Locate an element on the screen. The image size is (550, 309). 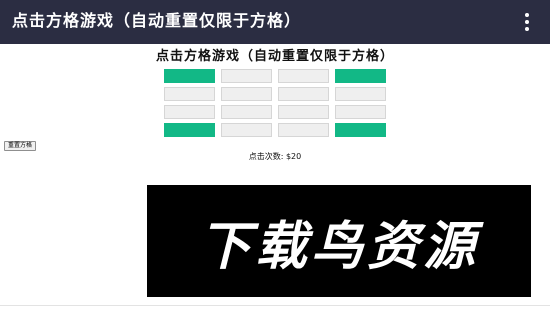
square-grid is located at coordinates (276, 103).